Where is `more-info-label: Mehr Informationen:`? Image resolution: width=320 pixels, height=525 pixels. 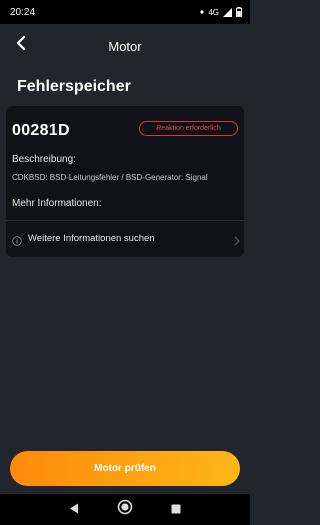 more-info-label: Mehr Informationen: is located at coordinates (57, 203).